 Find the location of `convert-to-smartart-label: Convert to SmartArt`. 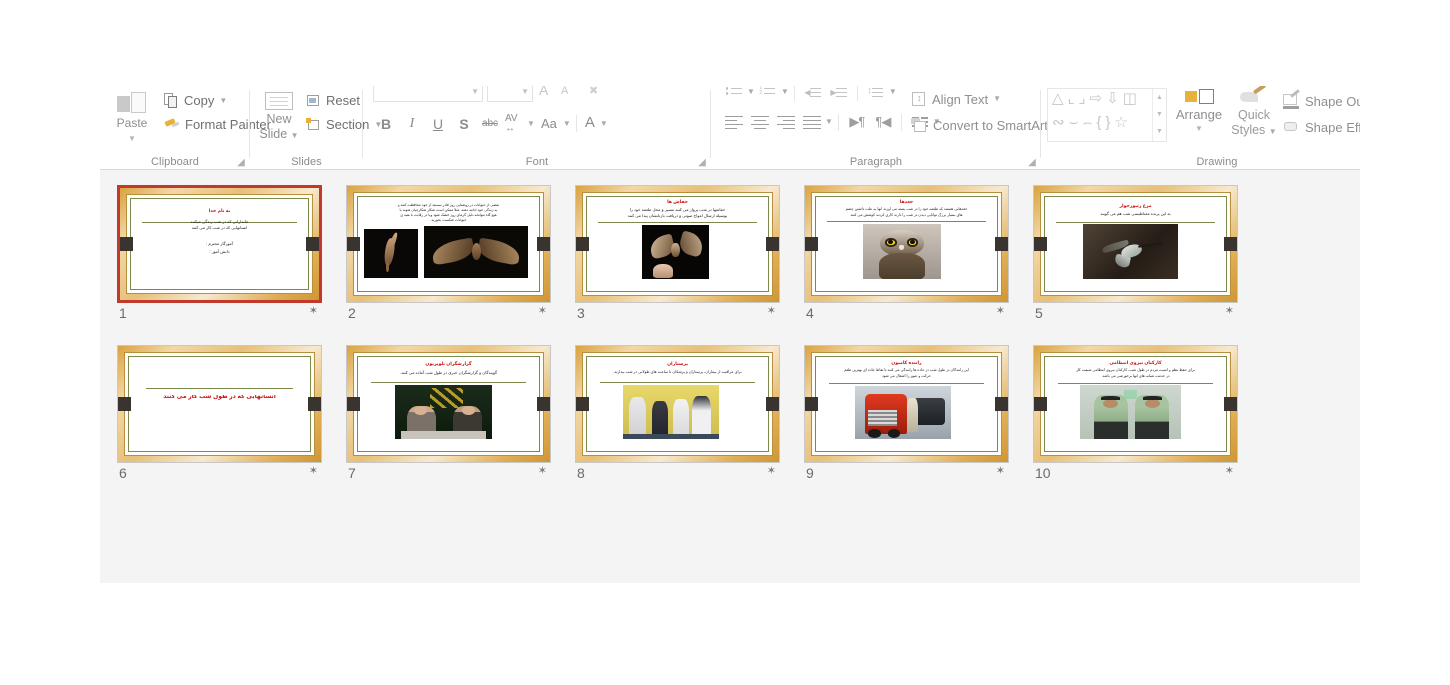

convert-to-smartart-label: Convert to SmartArt is located at coordinates (990, 125).